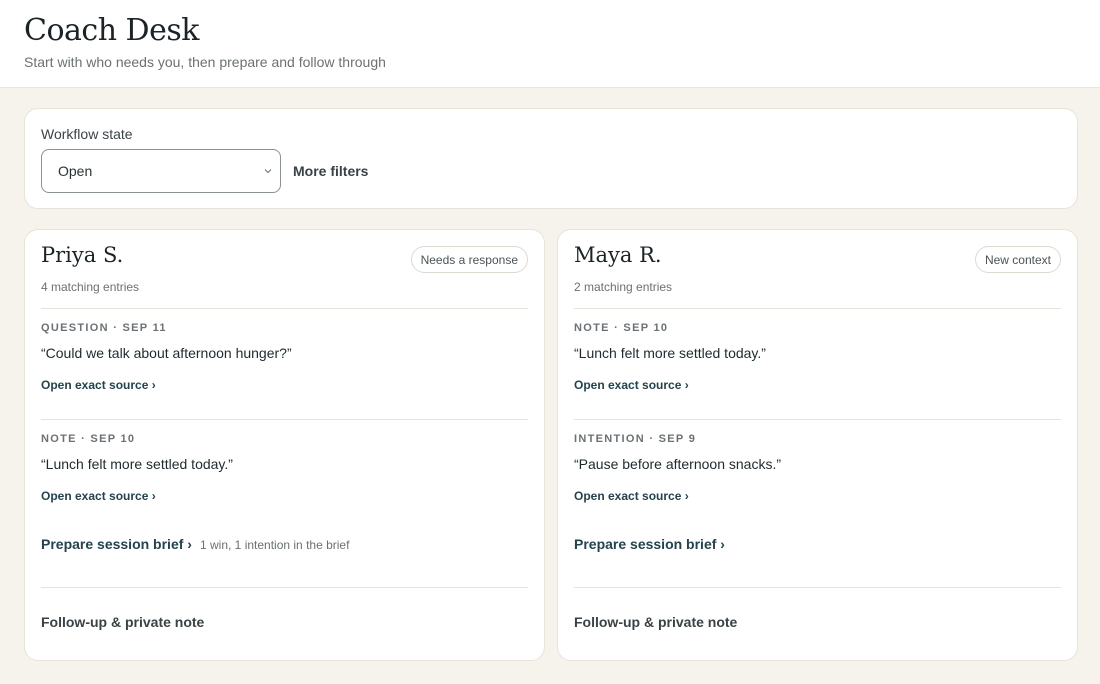  Describe the element at coordinates (817, 560) in the screenshot. I see `brief-row: Prepare session brief ›` at that location.